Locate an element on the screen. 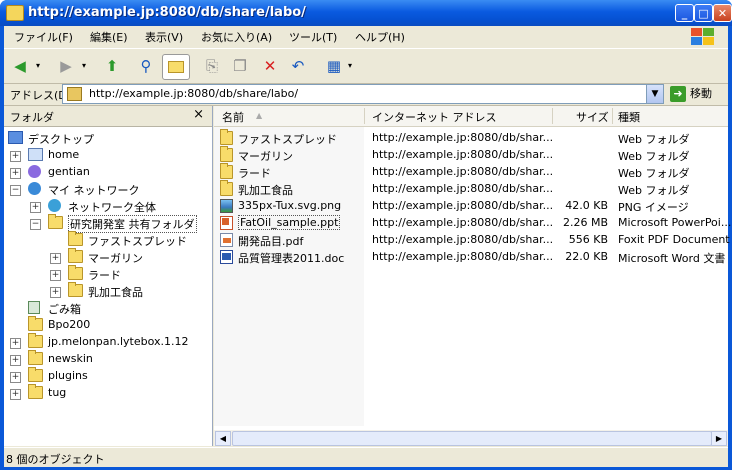  list-header: 名前 ▲ インターネット アドレス サイズ 種類 is located at coordinates (471, 116).